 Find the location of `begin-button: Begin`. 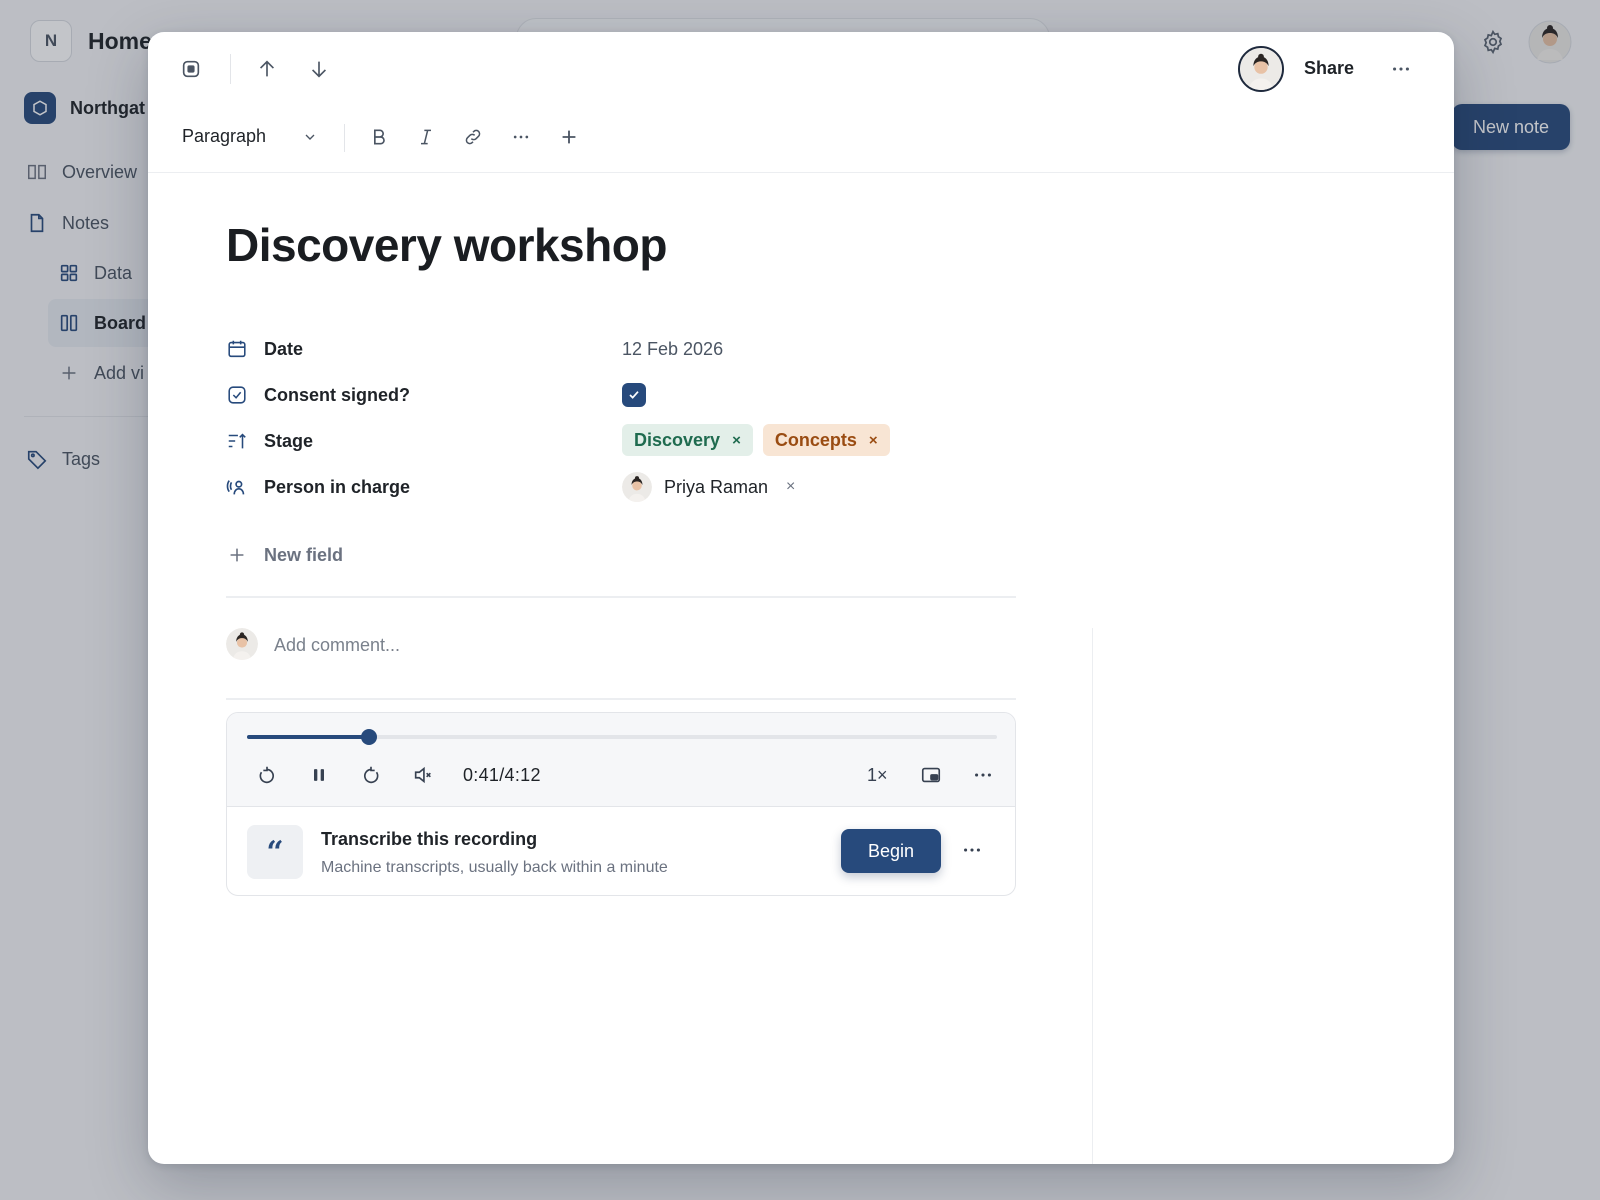

begin-button: Begin is located at coordinates (891, 851).